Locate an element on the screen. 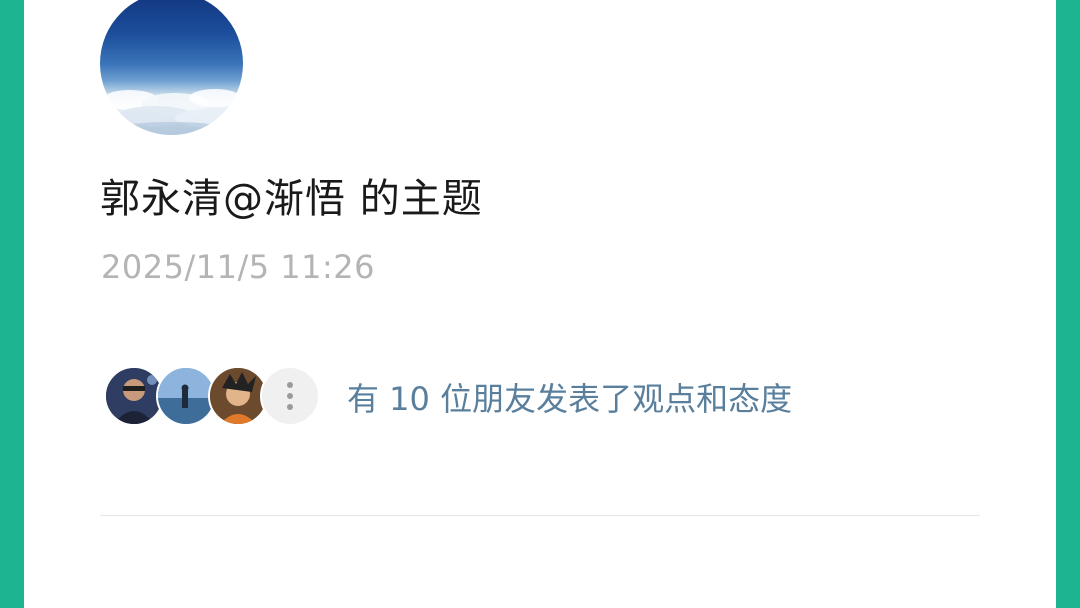 Image resolution: width=1080 pixels, height=608 pixels. post-title: 郭永清@渐悟 的主题 is located at coordinates (291, 199).